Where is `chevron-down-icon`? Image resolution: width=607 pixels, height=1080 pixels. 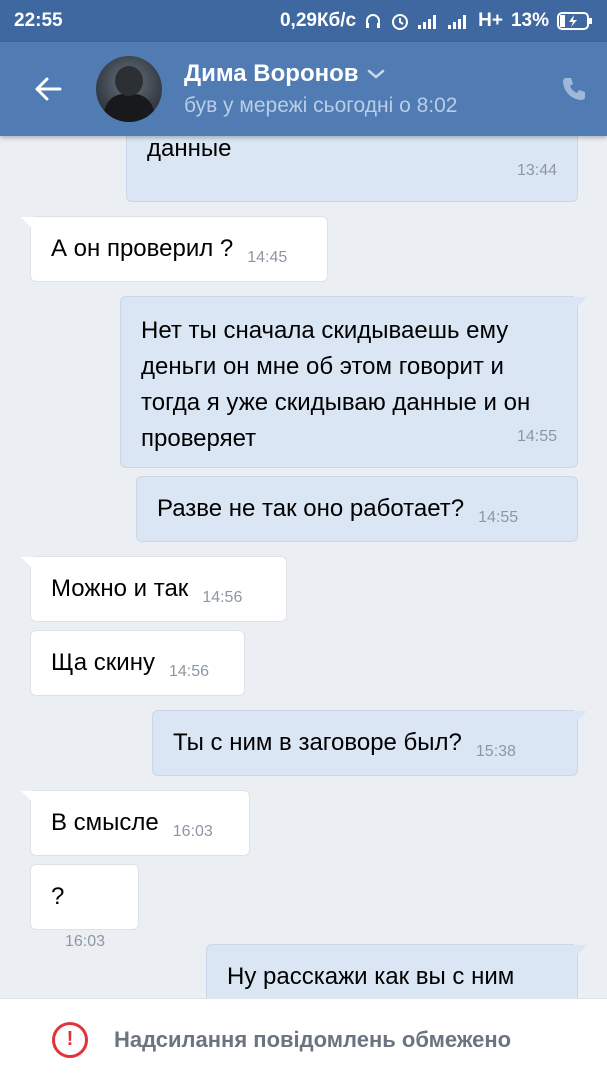 chevron-down-icon is located at coordinates (375, 74).